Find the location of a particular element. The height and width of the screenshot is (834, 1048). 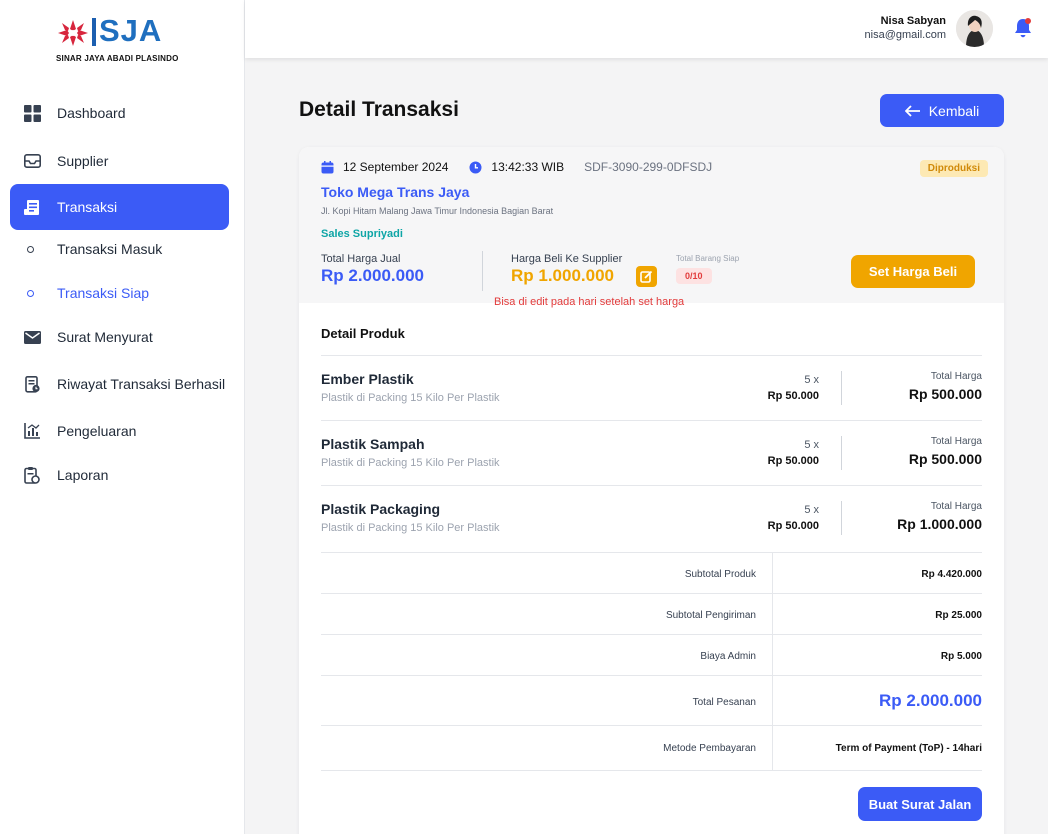

create-delivery-note-button: Buat Surat Jalan is located at coordinates (920, 804).